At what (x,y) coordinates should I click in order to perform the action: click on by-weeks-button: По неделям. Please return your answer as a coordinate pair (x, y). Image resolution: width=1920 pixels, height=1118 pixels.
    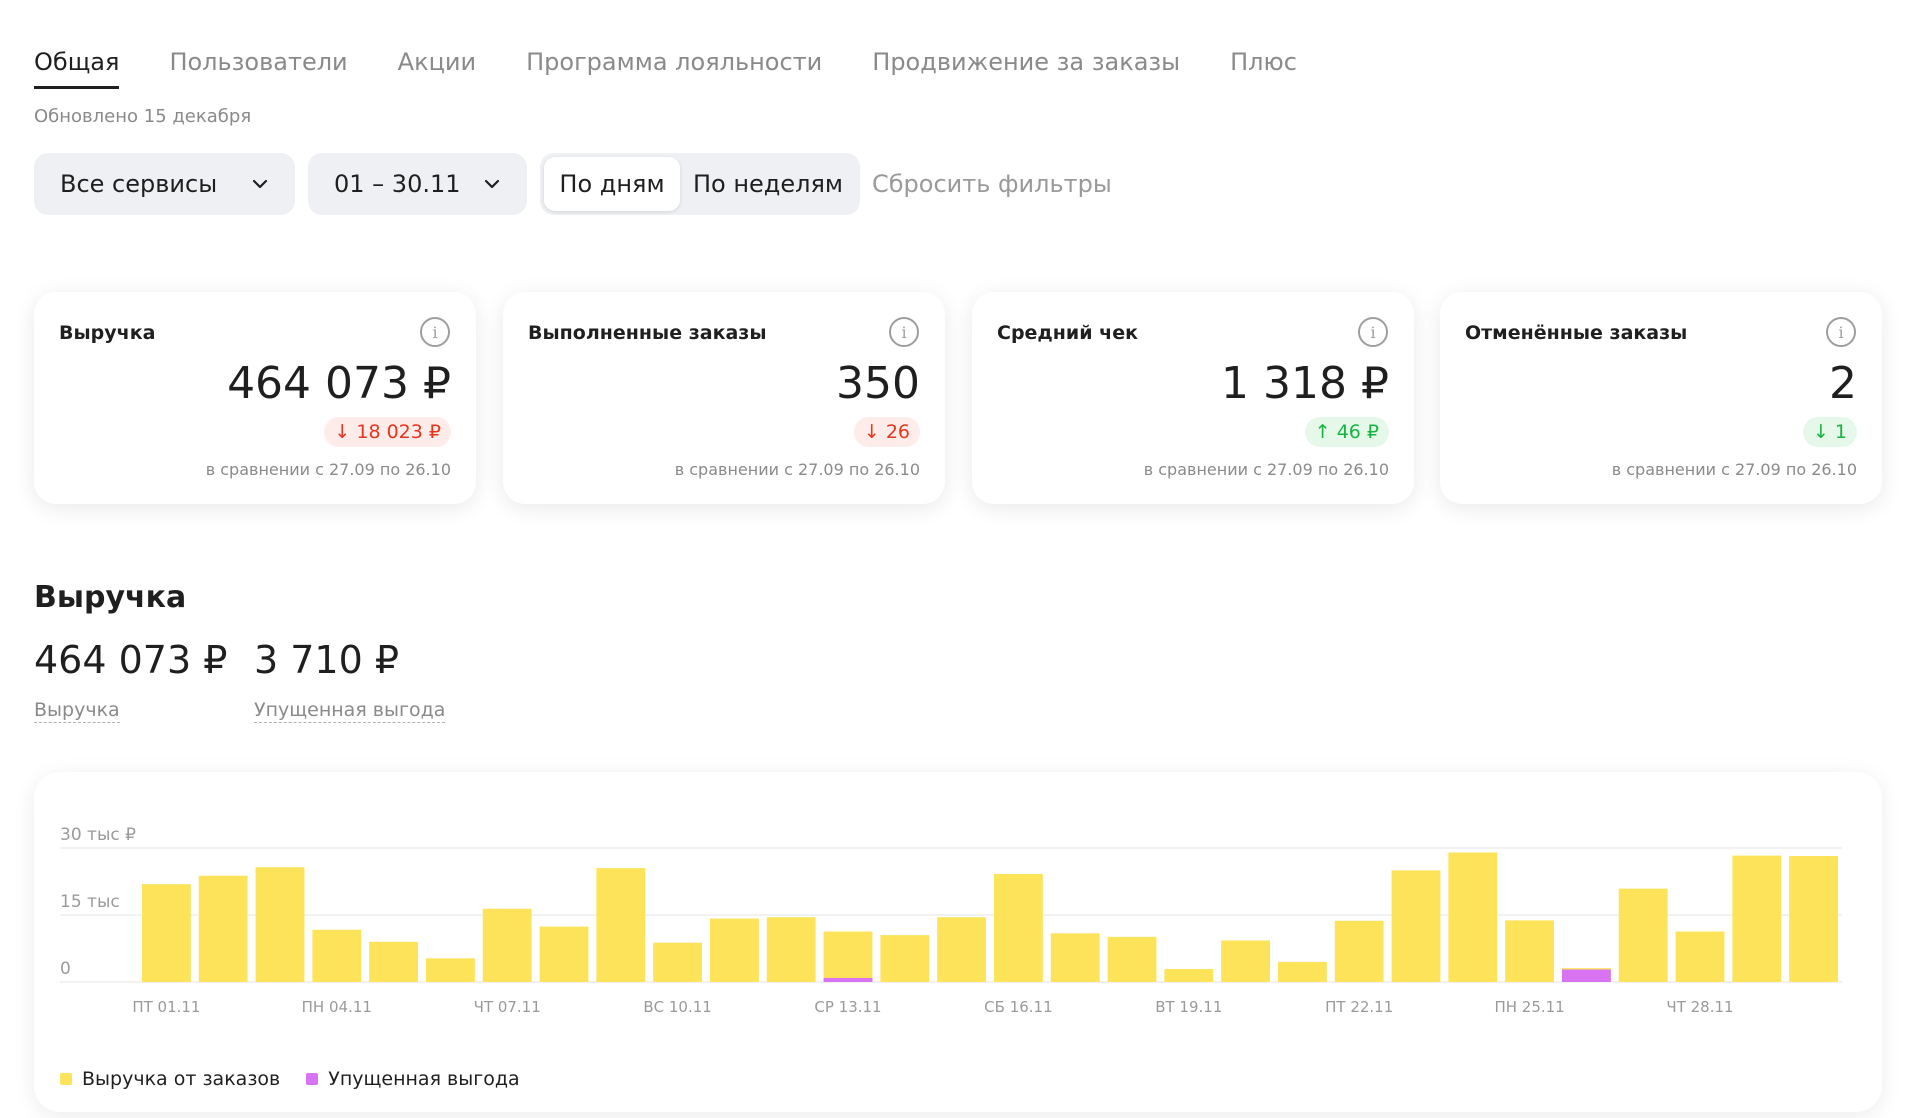
    Looking at the image, I should click on (768, 184).